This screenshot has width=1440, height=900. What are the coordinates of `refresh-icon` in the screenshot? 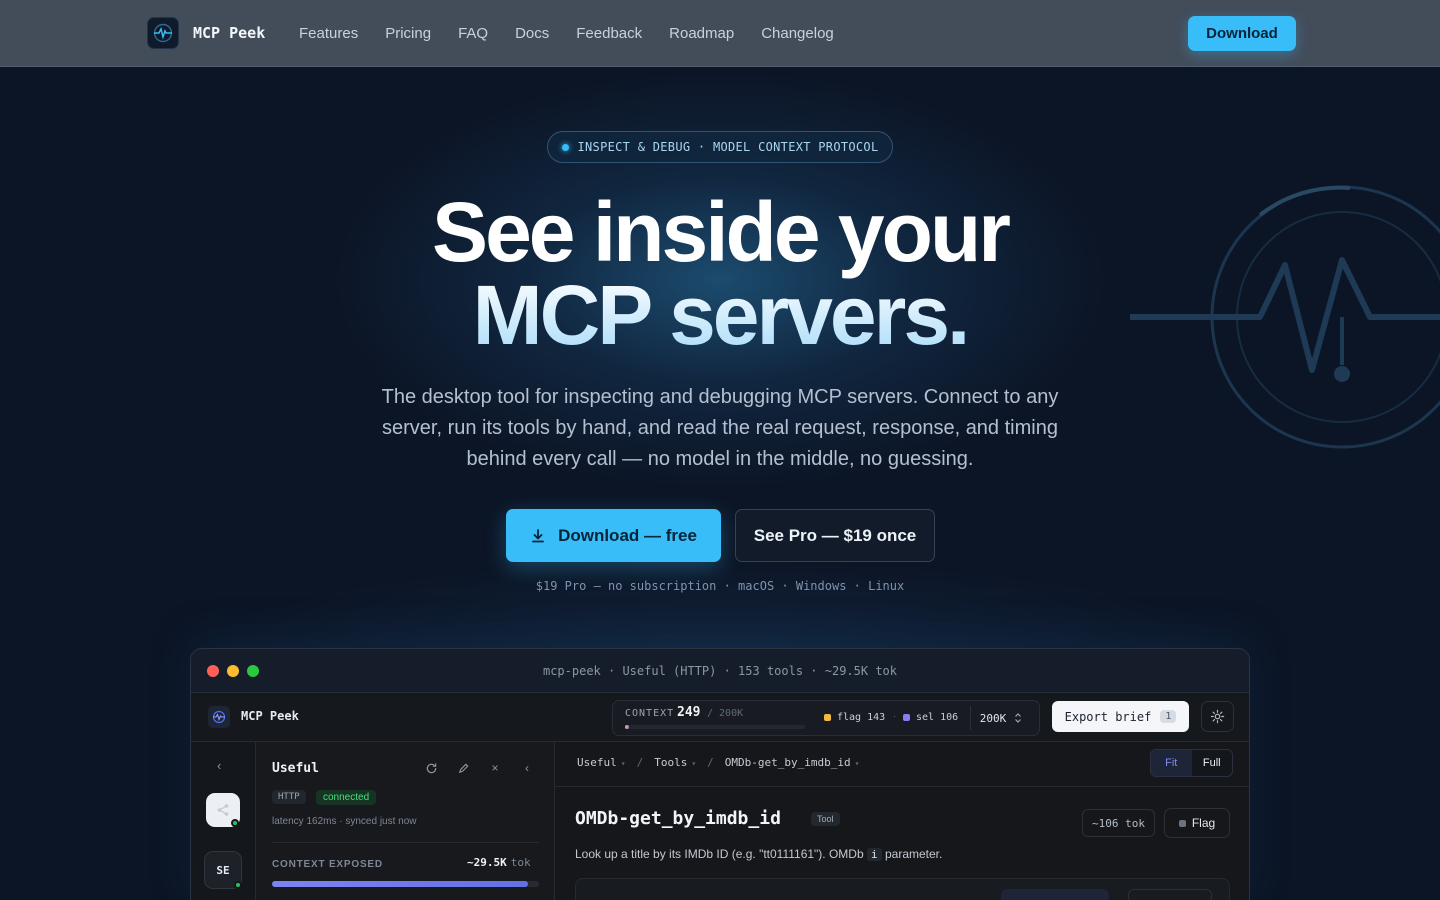 It's located at (431, 768).